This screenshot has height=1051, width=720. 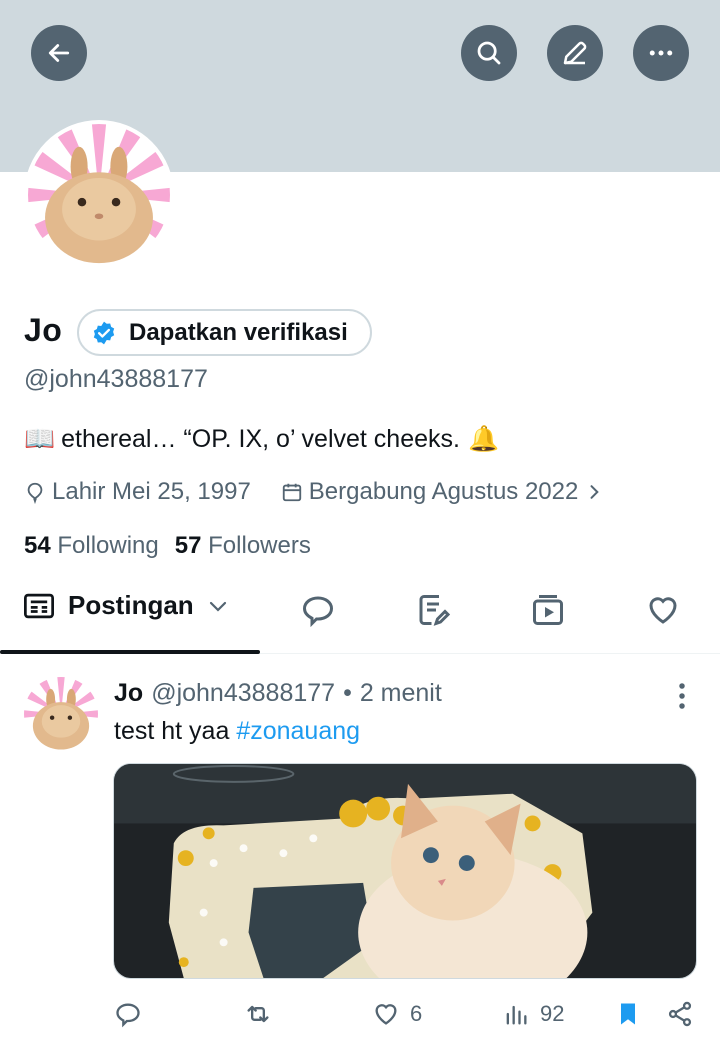 I want to click on edit-button, so click(x=575, y=53).